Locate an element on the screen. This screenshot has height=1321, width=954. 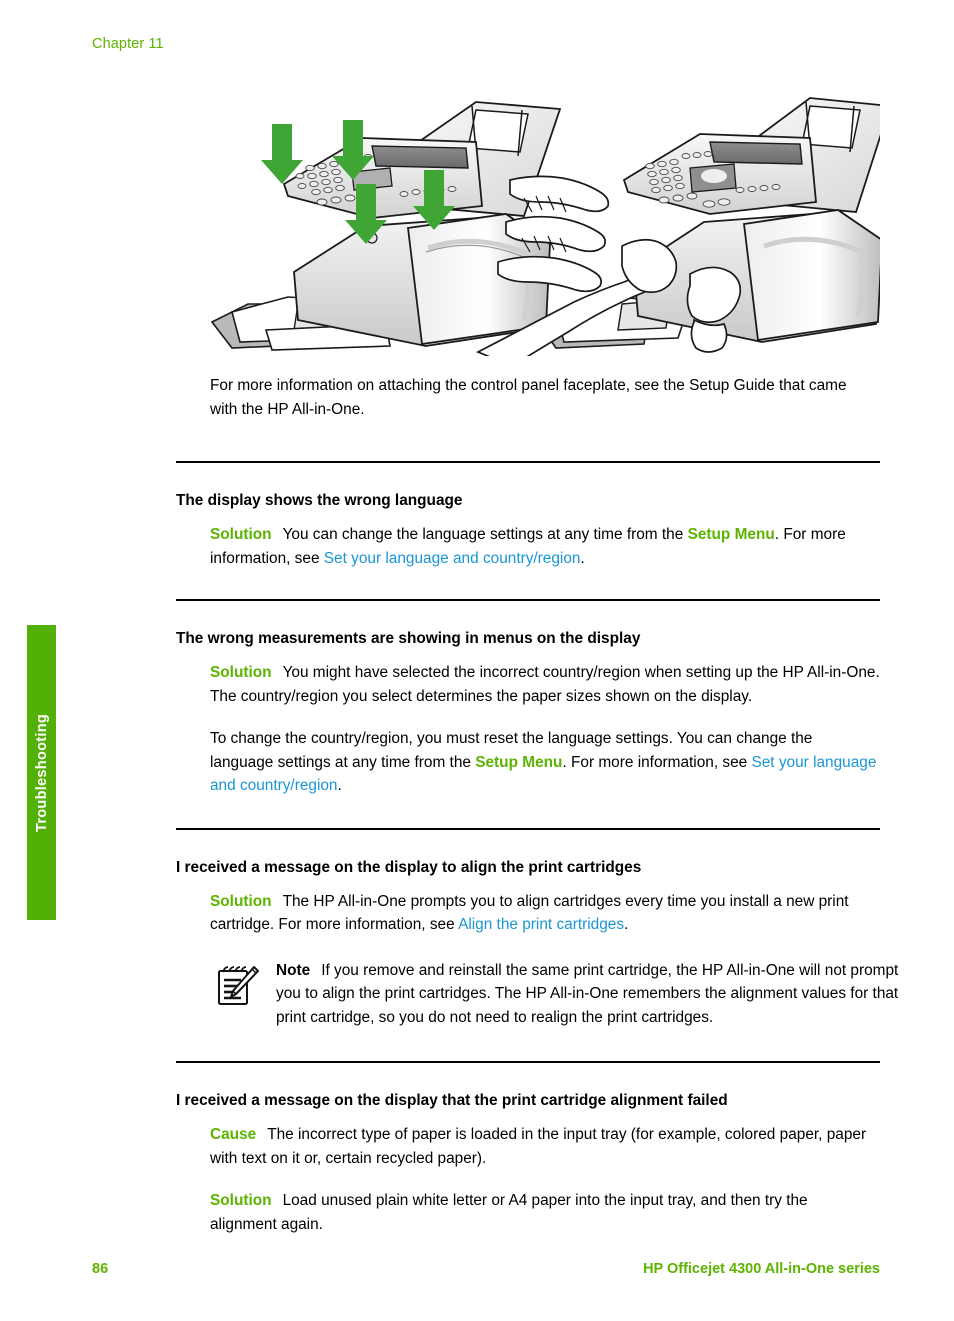
run-text: . For more information, see is located at coordinates (657, 762).